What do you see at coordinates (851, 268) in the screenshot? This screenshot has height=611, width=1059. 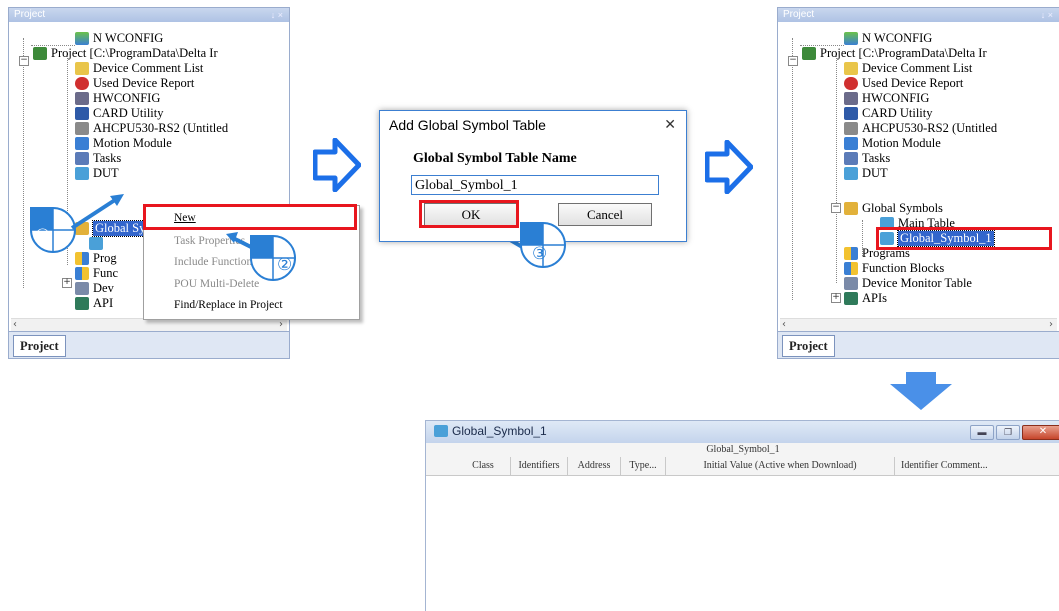 I see `function-blocks-icon` at bounding box center [851, 268].